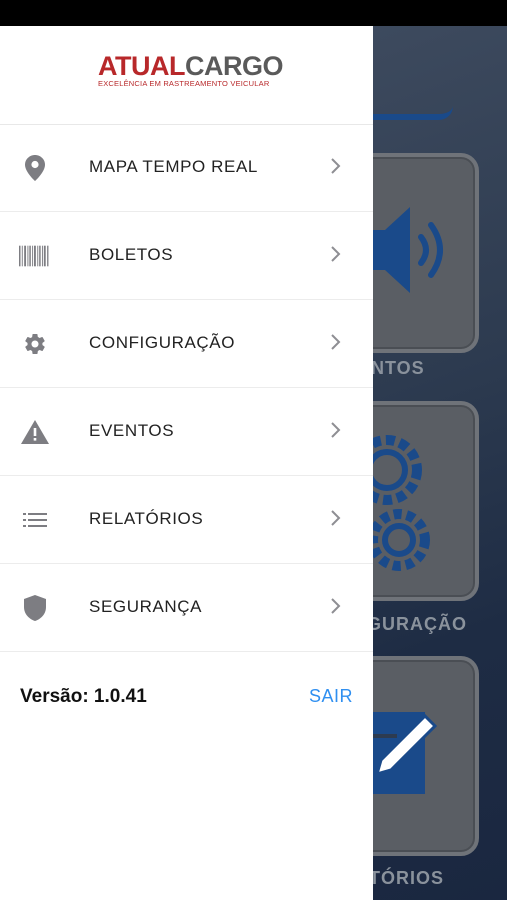 Image resolution: width=507 pixels, height=900 pixels. Describe the element at coordinates (408, 250) in the screenshot. I see `speaker-icon` at that location.